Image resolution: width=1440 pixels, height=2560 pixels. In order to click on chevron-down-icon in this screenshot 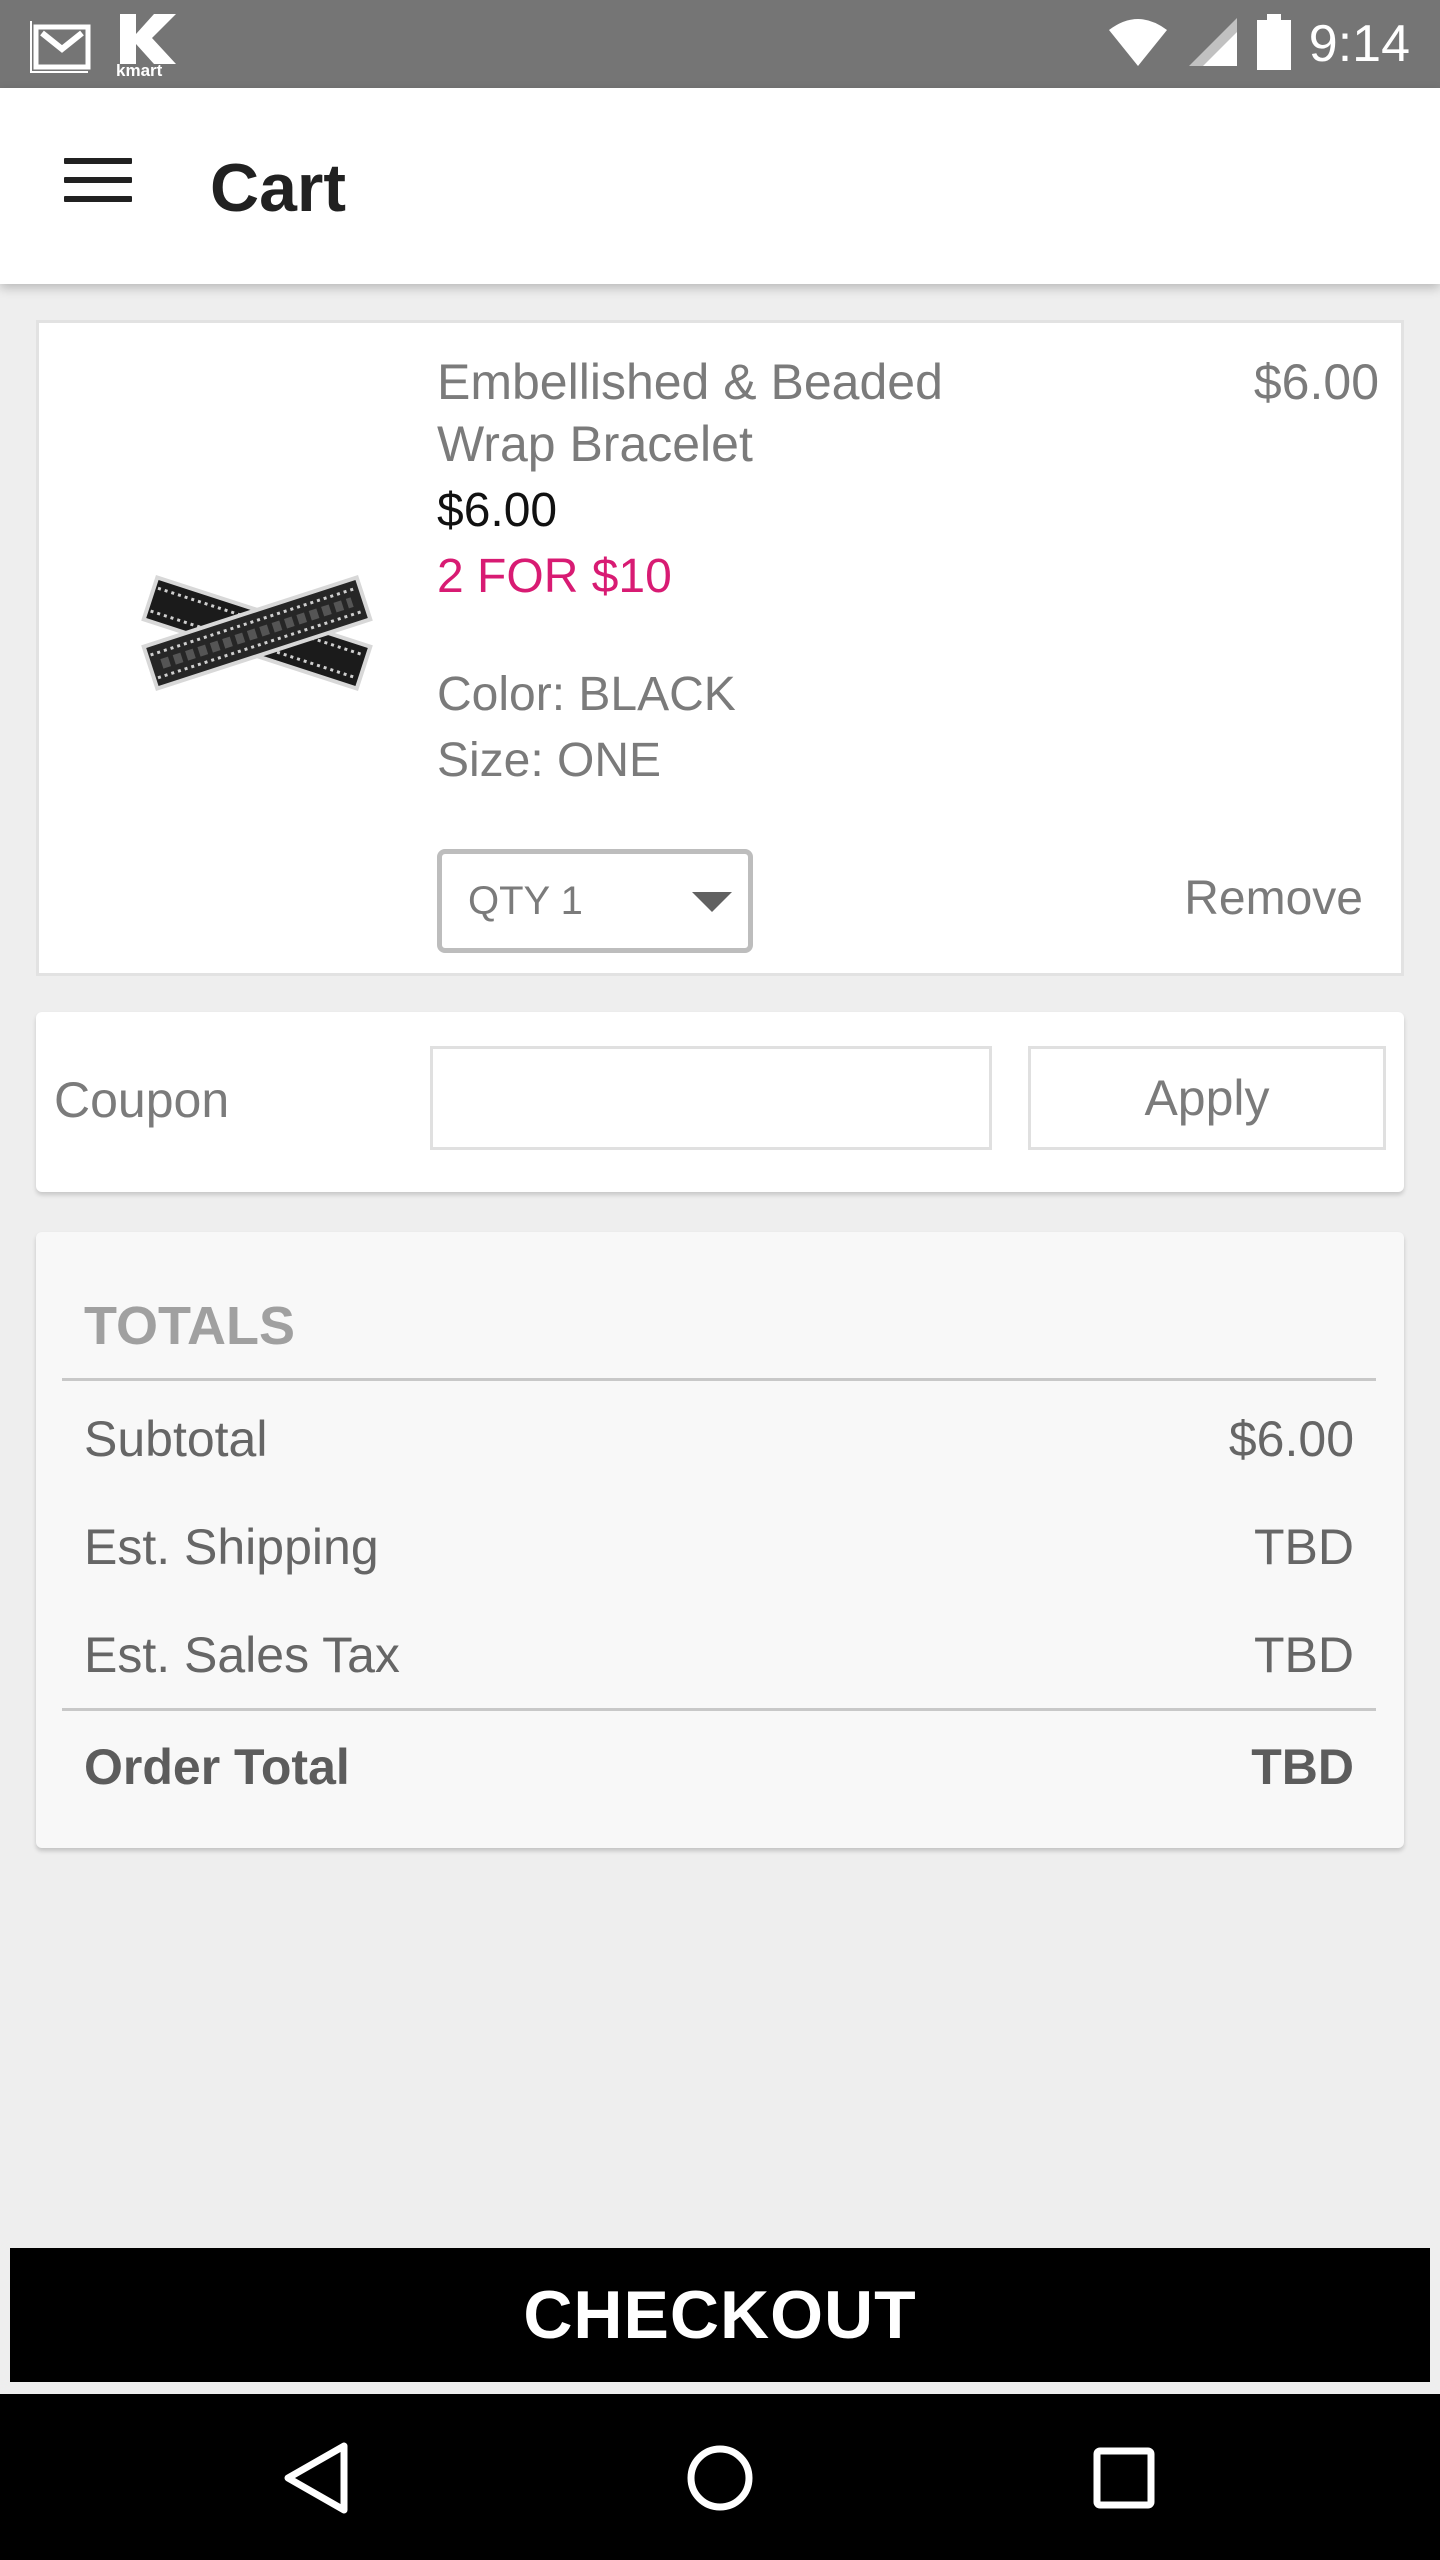, I will do `click(712, 902)`.